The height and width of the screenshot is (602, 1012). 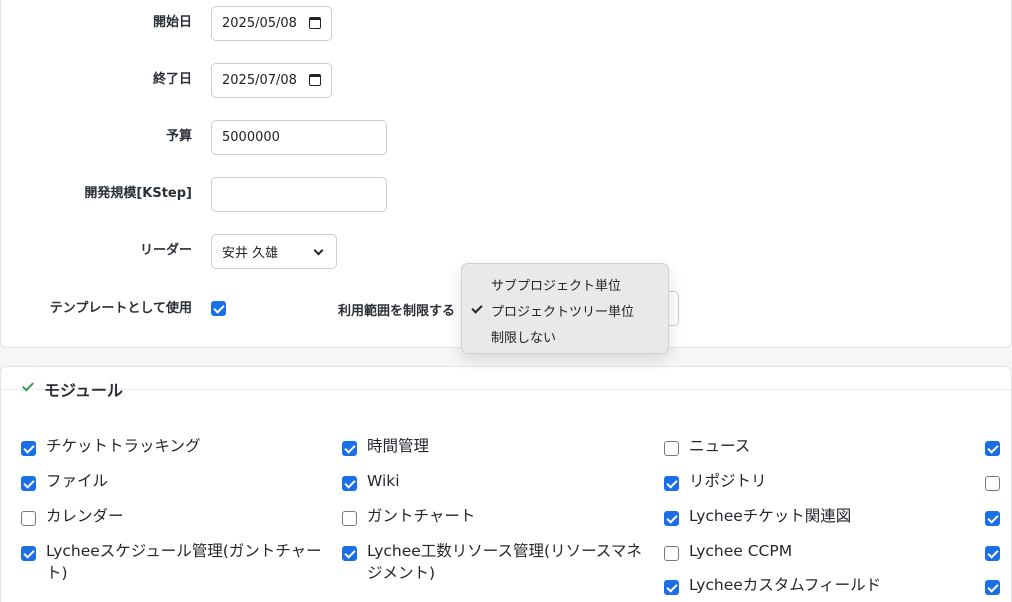 I want to click on scope-label: 利用範囲を制限する, so click(x=397, y=311).